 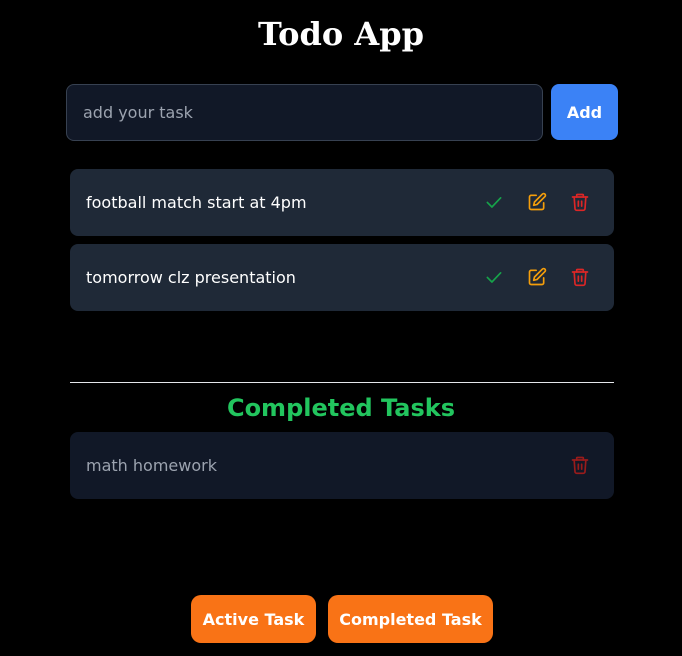 I want to click on task-text: math homework, so click(x=151, y=465).